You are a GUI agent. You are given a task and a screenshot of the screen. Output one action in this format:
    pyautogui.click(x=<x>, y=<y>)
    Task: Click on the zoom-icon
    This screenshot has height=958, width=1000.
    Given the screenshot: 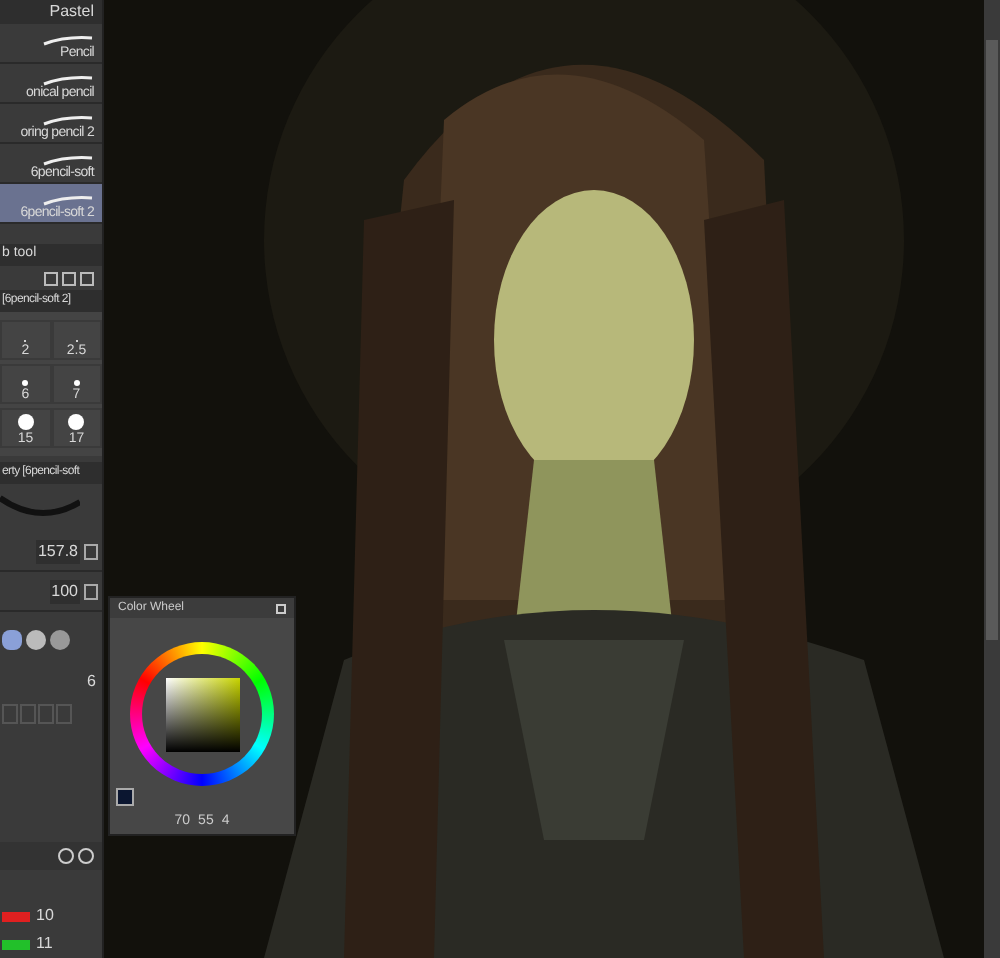 What is the action you would take?
    pyautogui.click(x=86, y=856)
    